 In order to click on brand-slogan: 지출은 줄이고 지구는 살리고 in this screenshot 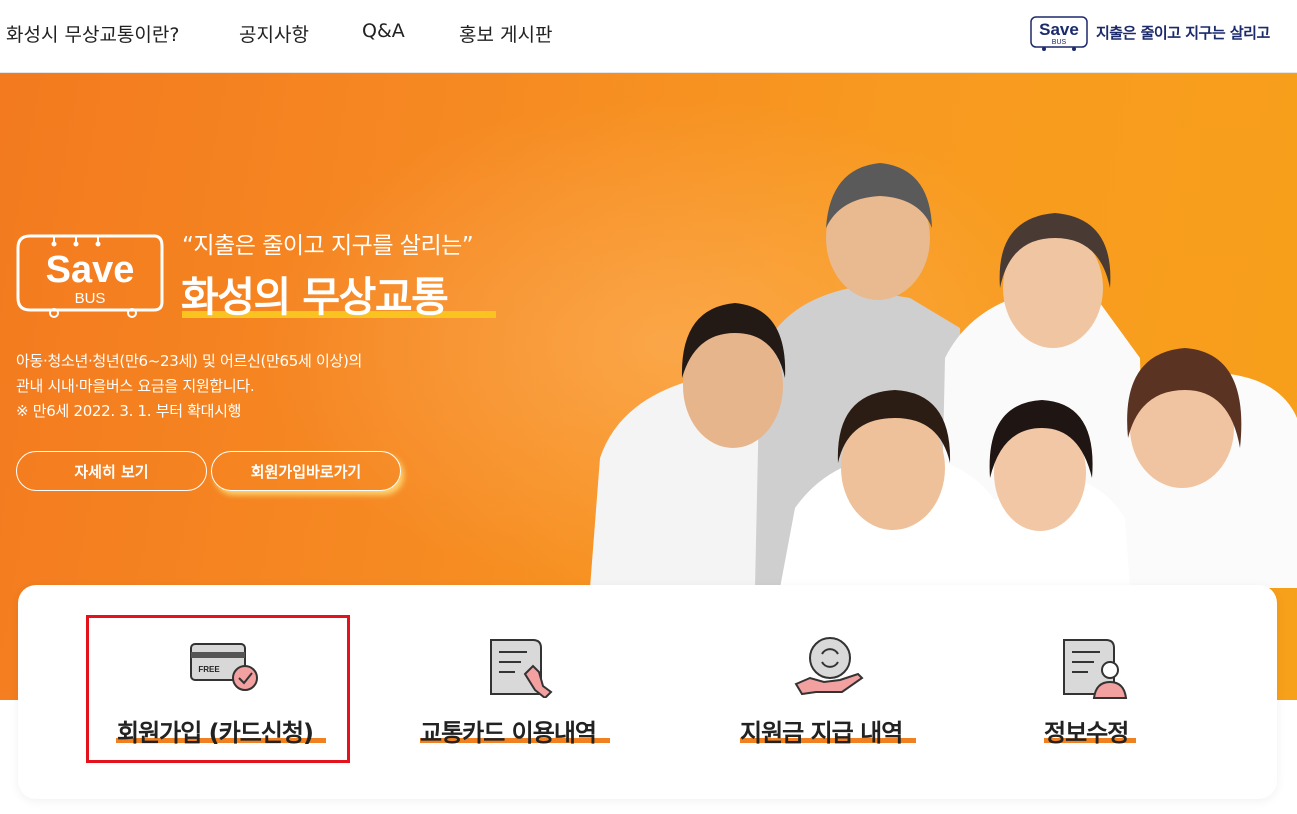, I will do `click(1183, 32)`.